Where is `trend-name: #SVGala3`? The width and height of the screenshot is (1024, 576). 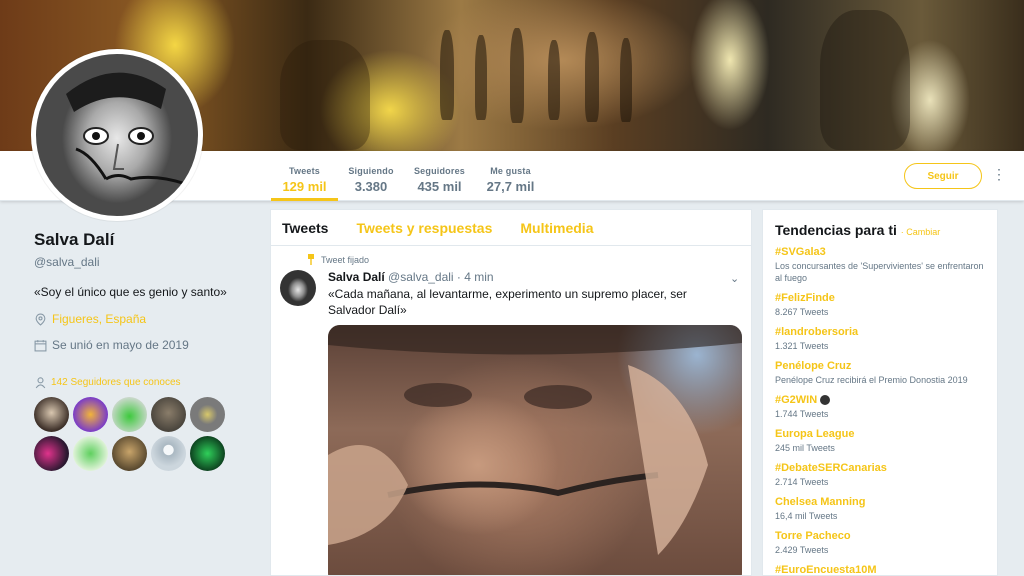
trend-name: #SVGala3 is located at coordinates (880, 252).